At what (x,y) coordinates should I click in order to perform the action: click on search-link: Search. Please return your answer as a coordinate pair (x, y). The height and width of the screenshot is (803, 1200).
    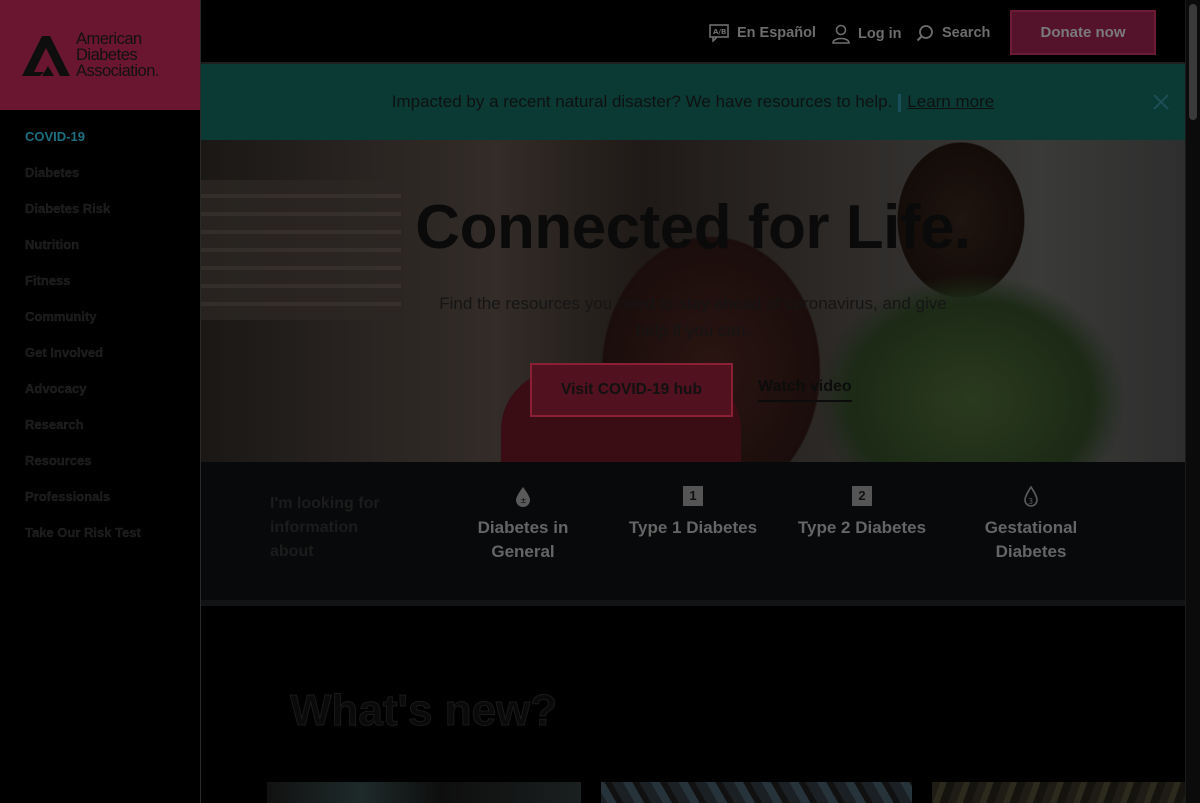
    Looking at the image, I should click on (953, 33).